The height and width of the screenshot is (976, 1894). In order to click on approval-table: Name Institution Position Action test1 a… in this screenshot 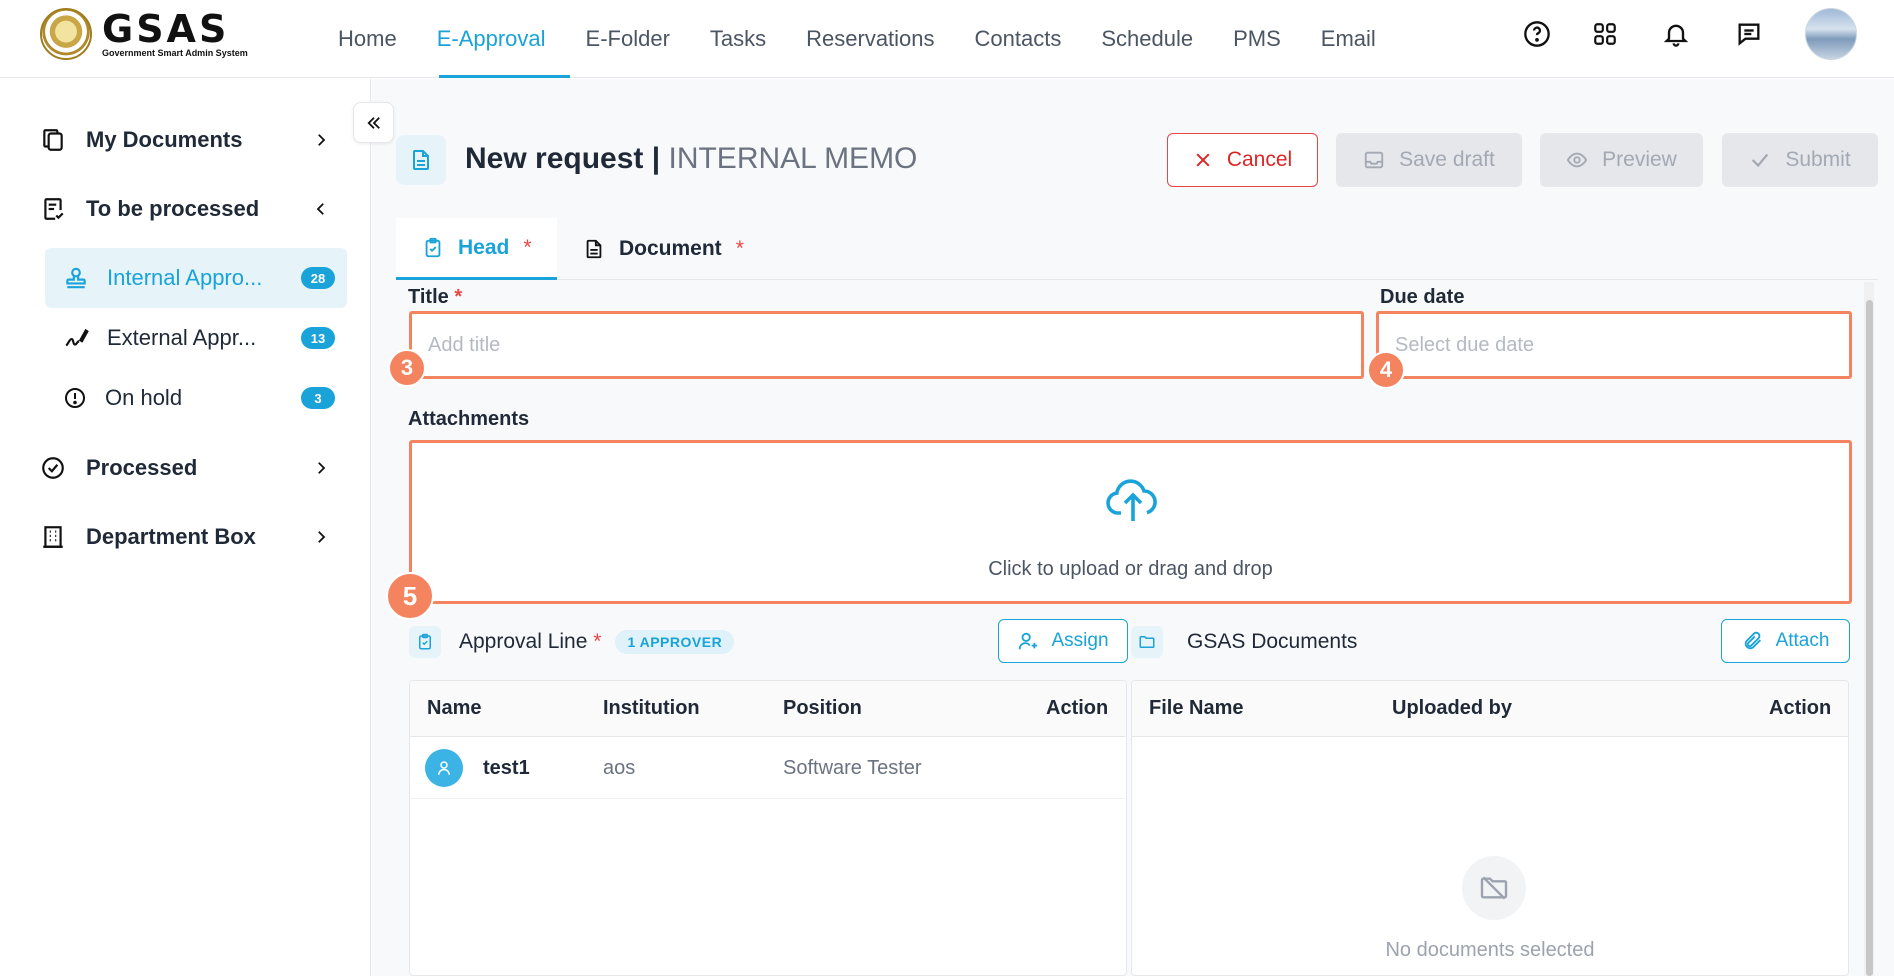, I will do `click(768, 828)`.